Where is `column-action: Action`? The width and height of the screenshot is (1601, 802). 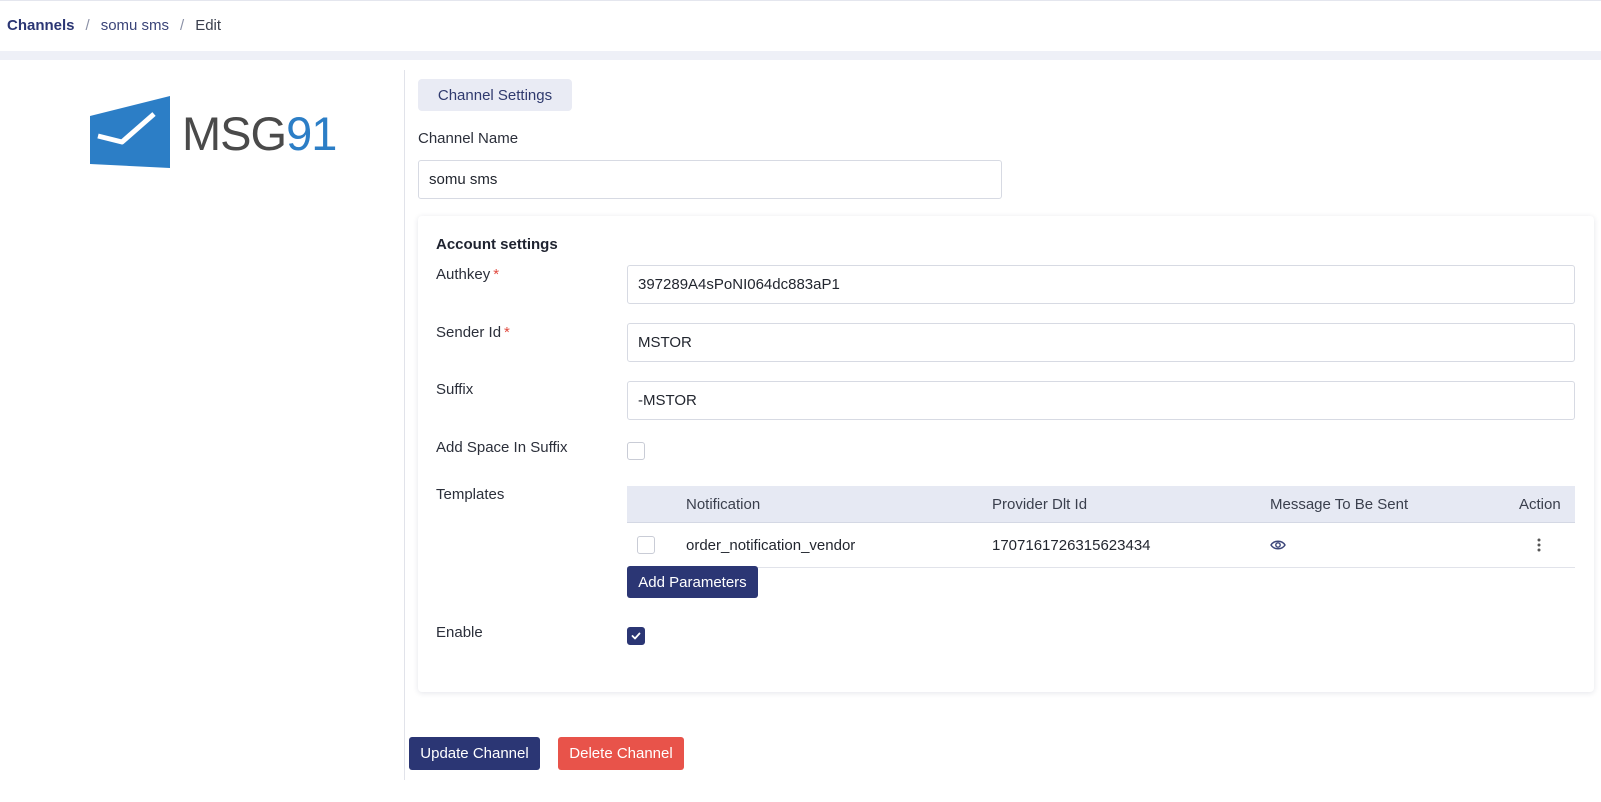
column-action: Action is located at coordinates (1540, 504).